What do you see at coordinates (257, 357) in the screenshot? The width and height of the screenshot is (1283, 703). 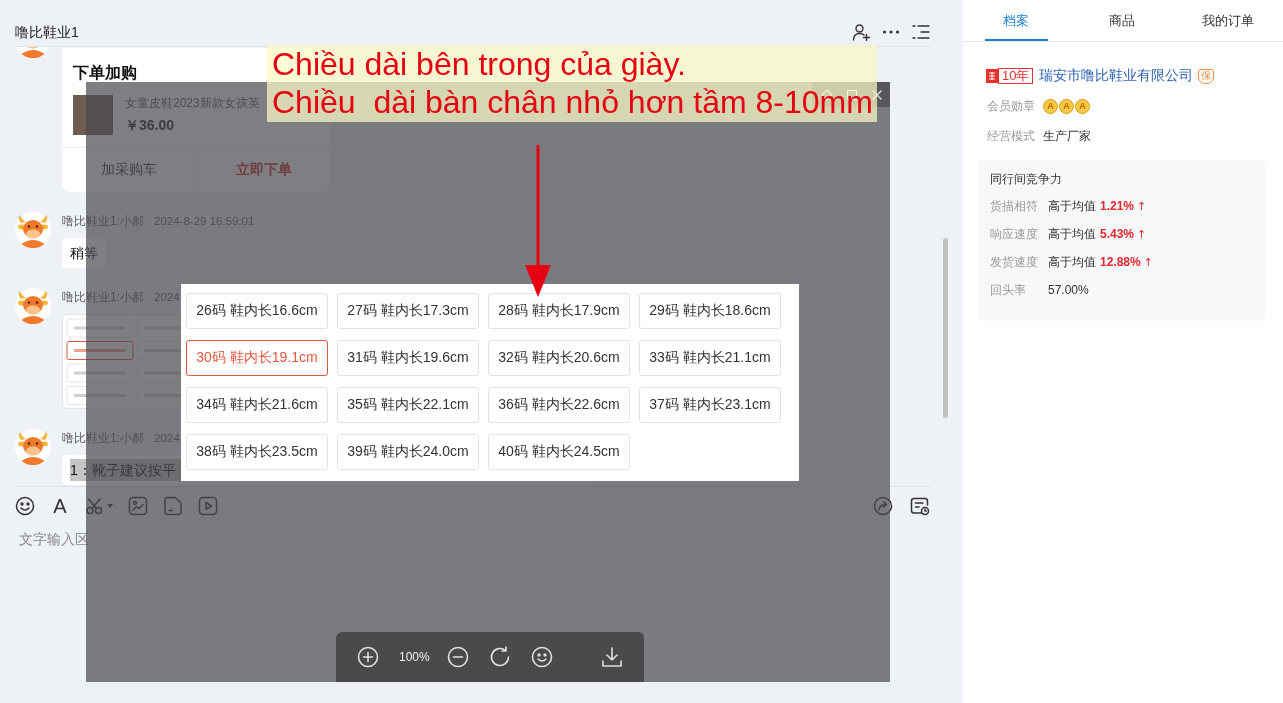 I see `size-option: 30码 鞋内长19.1cm` at bounding box center [257, 357].